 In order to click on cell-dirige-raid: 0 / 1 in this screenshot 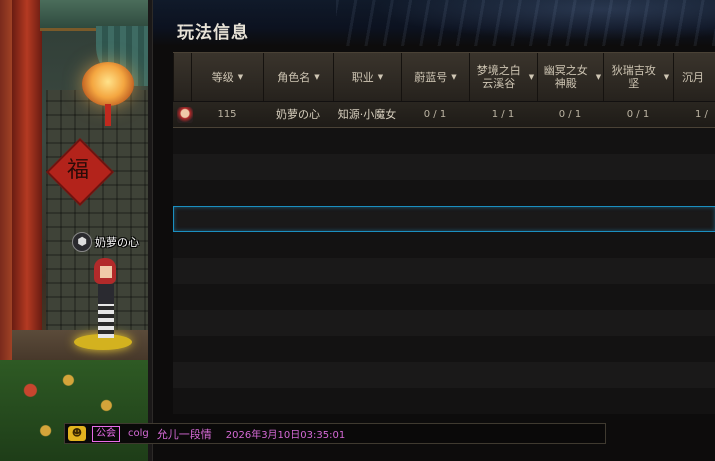, I will do `click(638, 114)`.